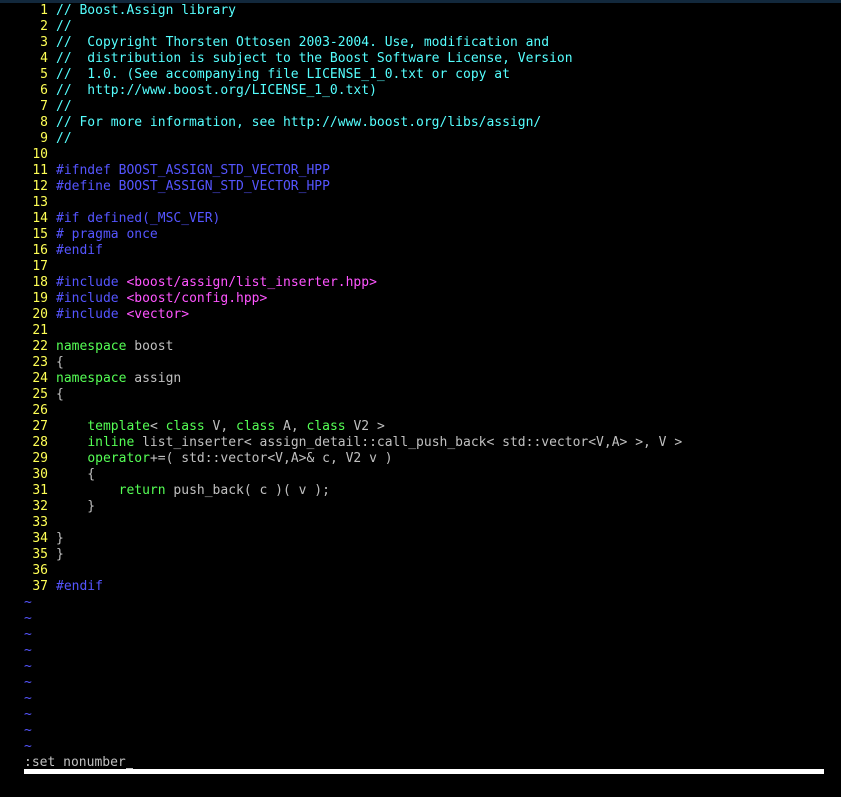 Image resolution: width=841 pixels, height=797 pixels. I want to click on line-content: #define BOOST_ASSIGN_STD_VECTOR_HPP, so click(193, 187).